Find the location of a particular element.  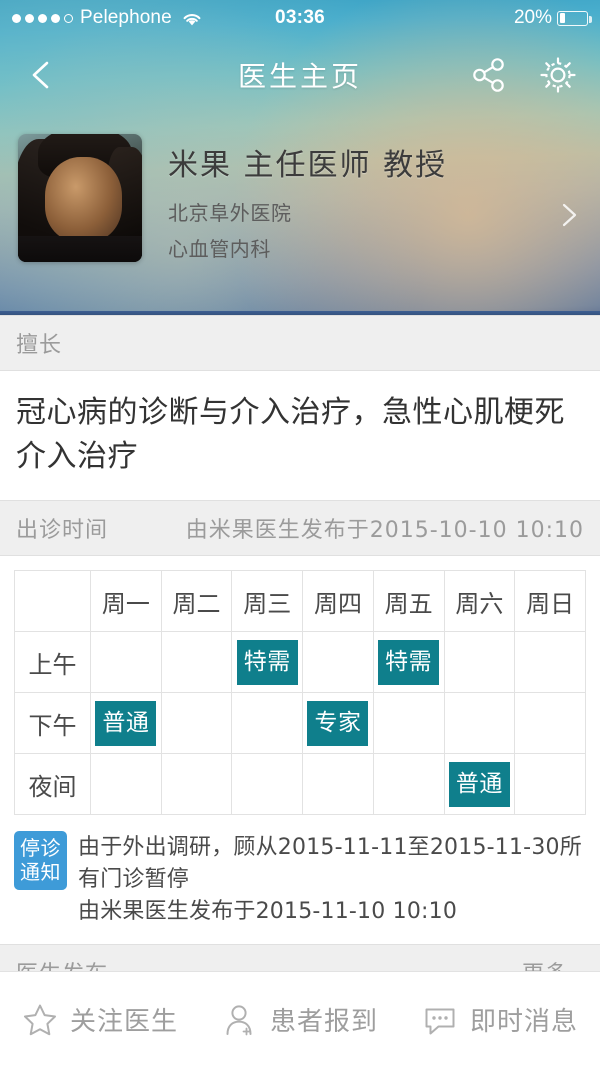

specialty-section-header: 擅长 is located at coordinates (300, 343).